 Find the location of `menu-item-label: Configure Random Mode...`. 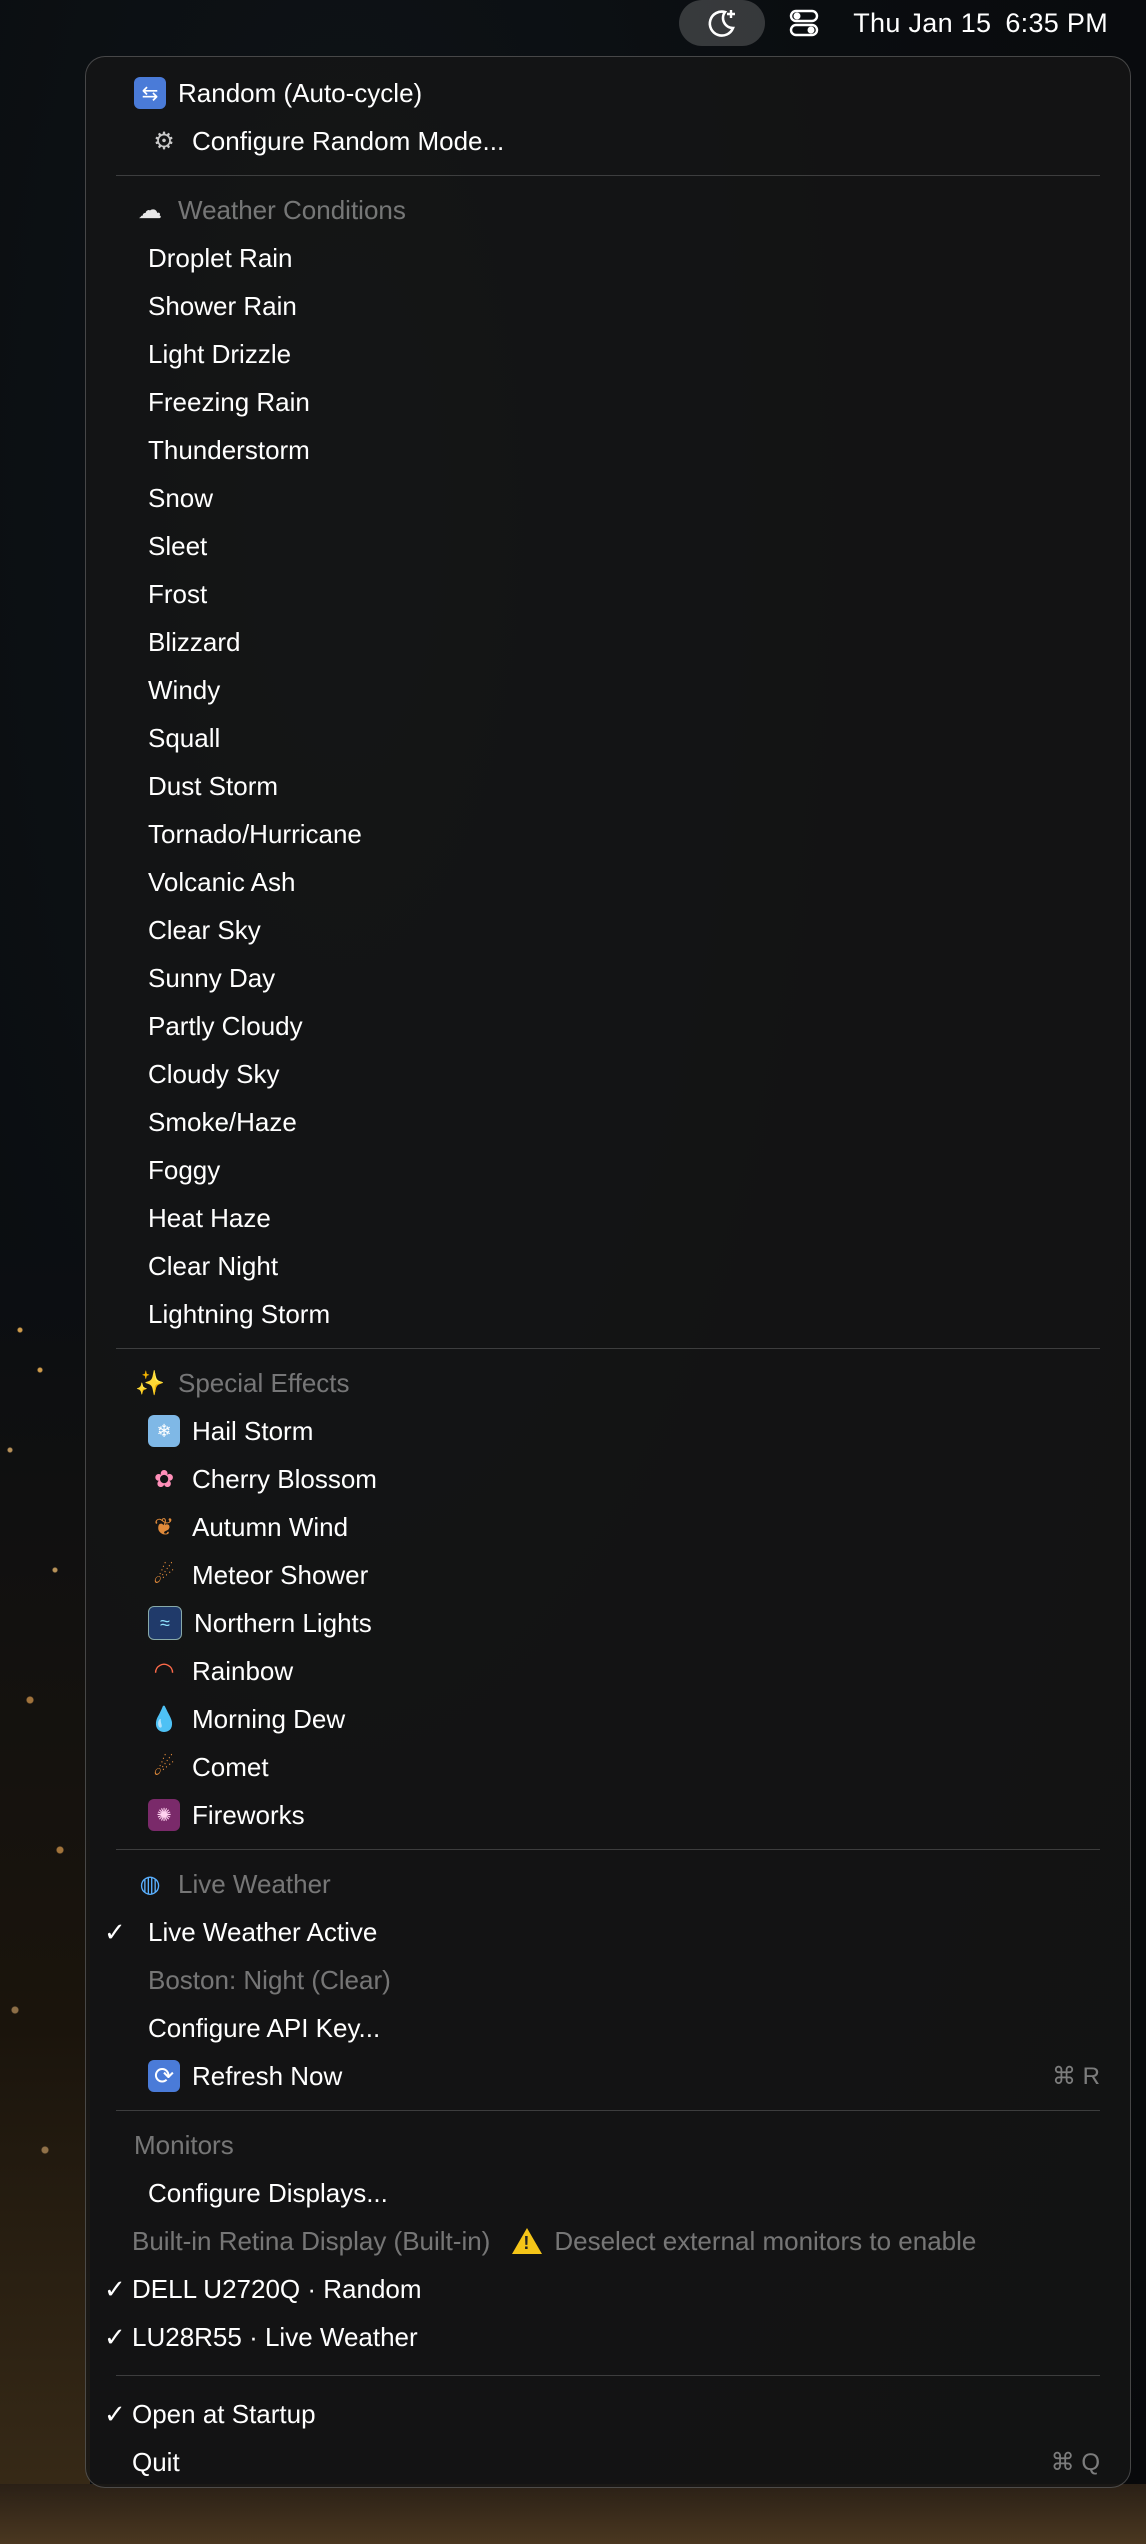

menu-item-label: Configure Random Mode... is located at coordinates (348, 140).